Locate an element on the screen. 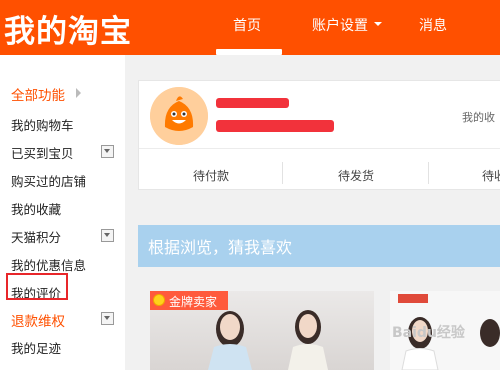 The width and height of the screenshot is (500, 370). redacted-username is located at coordinates (252, 103).